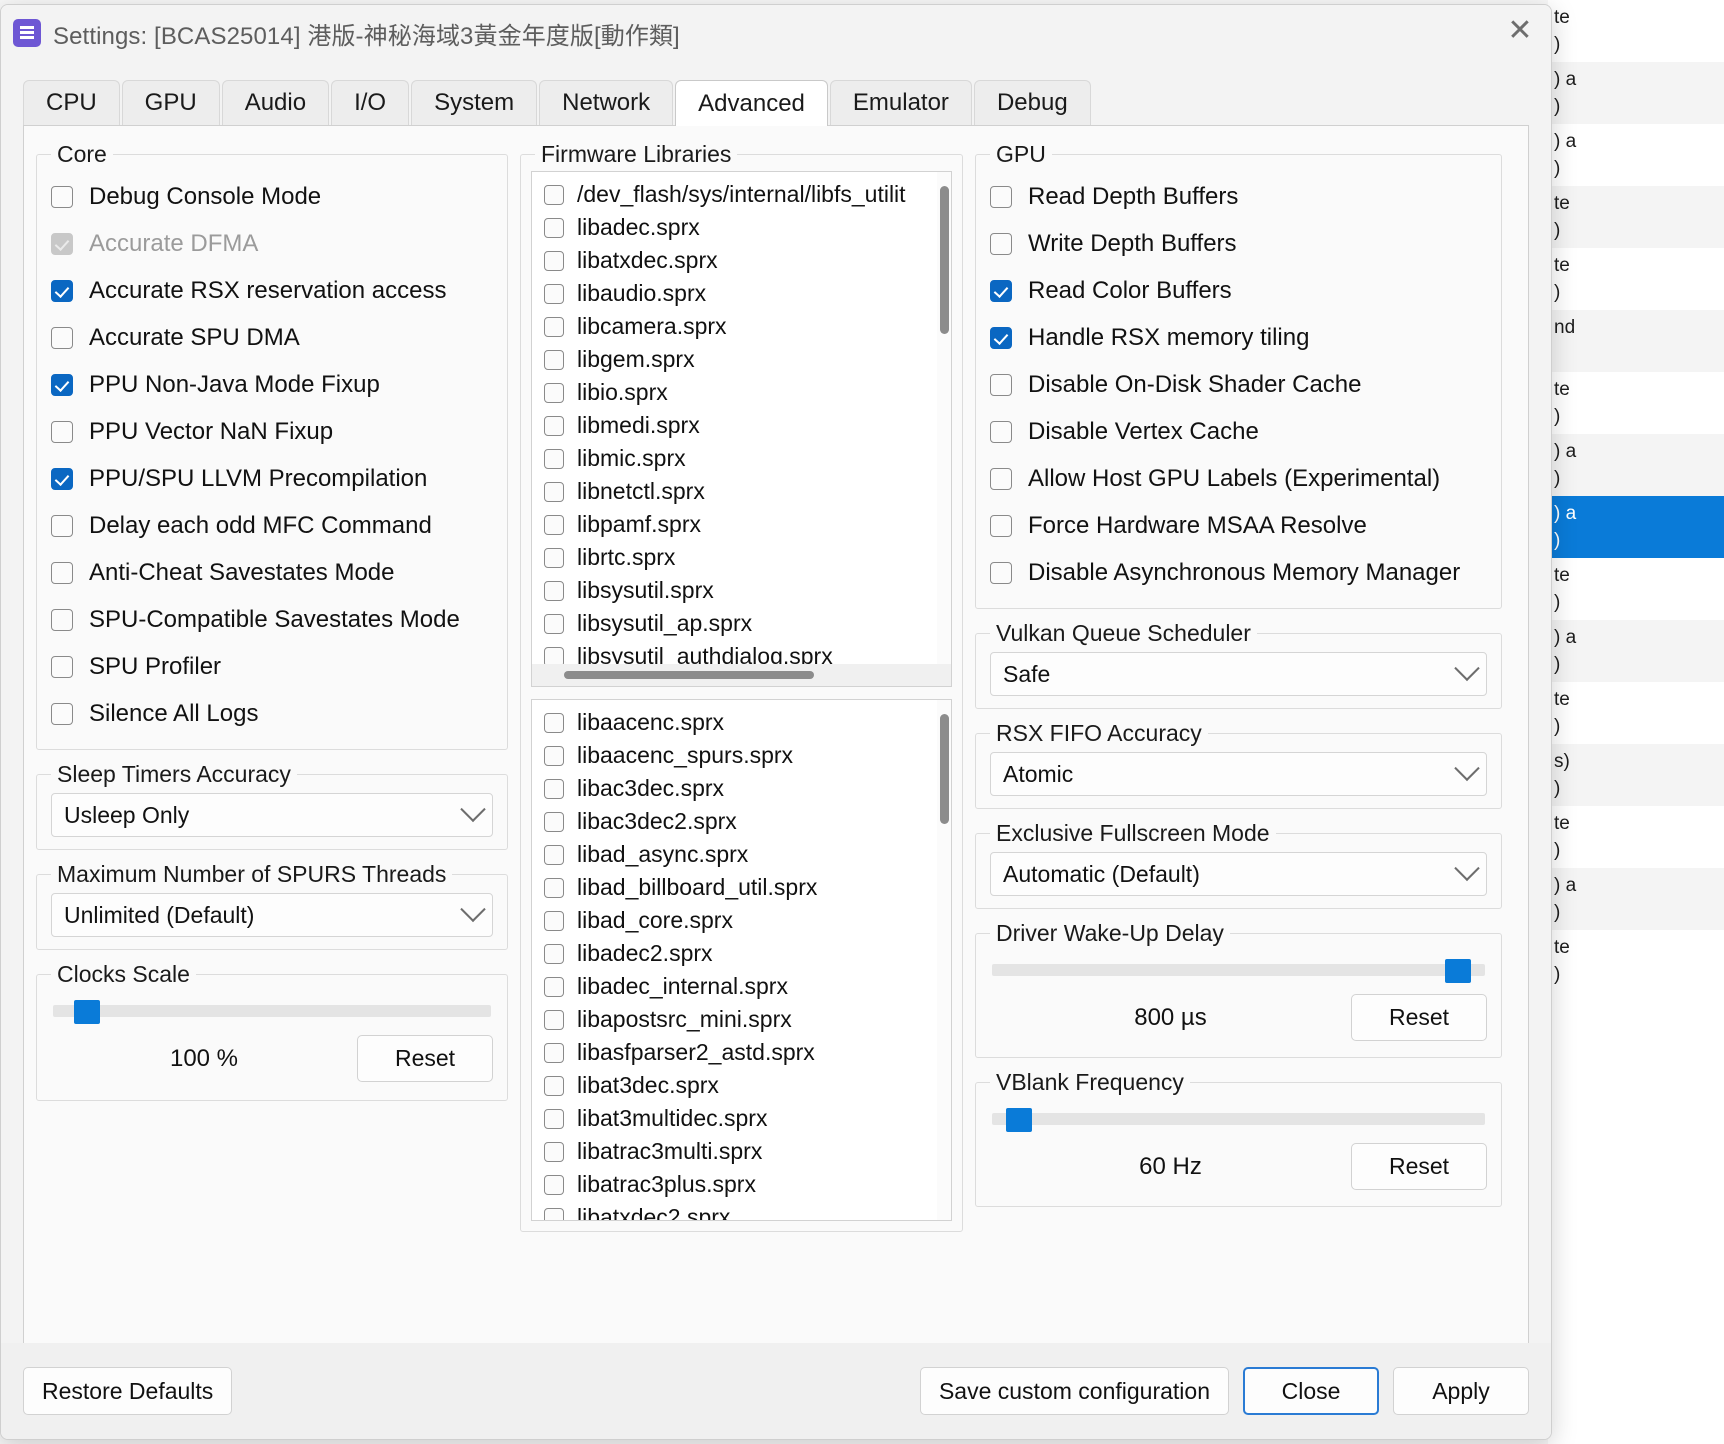  What do you see at coordinates (1238, 674) in the screenshot?
I see `vulkan-queue-scheduler-select: Safe` at bounding box center [1238, 674].